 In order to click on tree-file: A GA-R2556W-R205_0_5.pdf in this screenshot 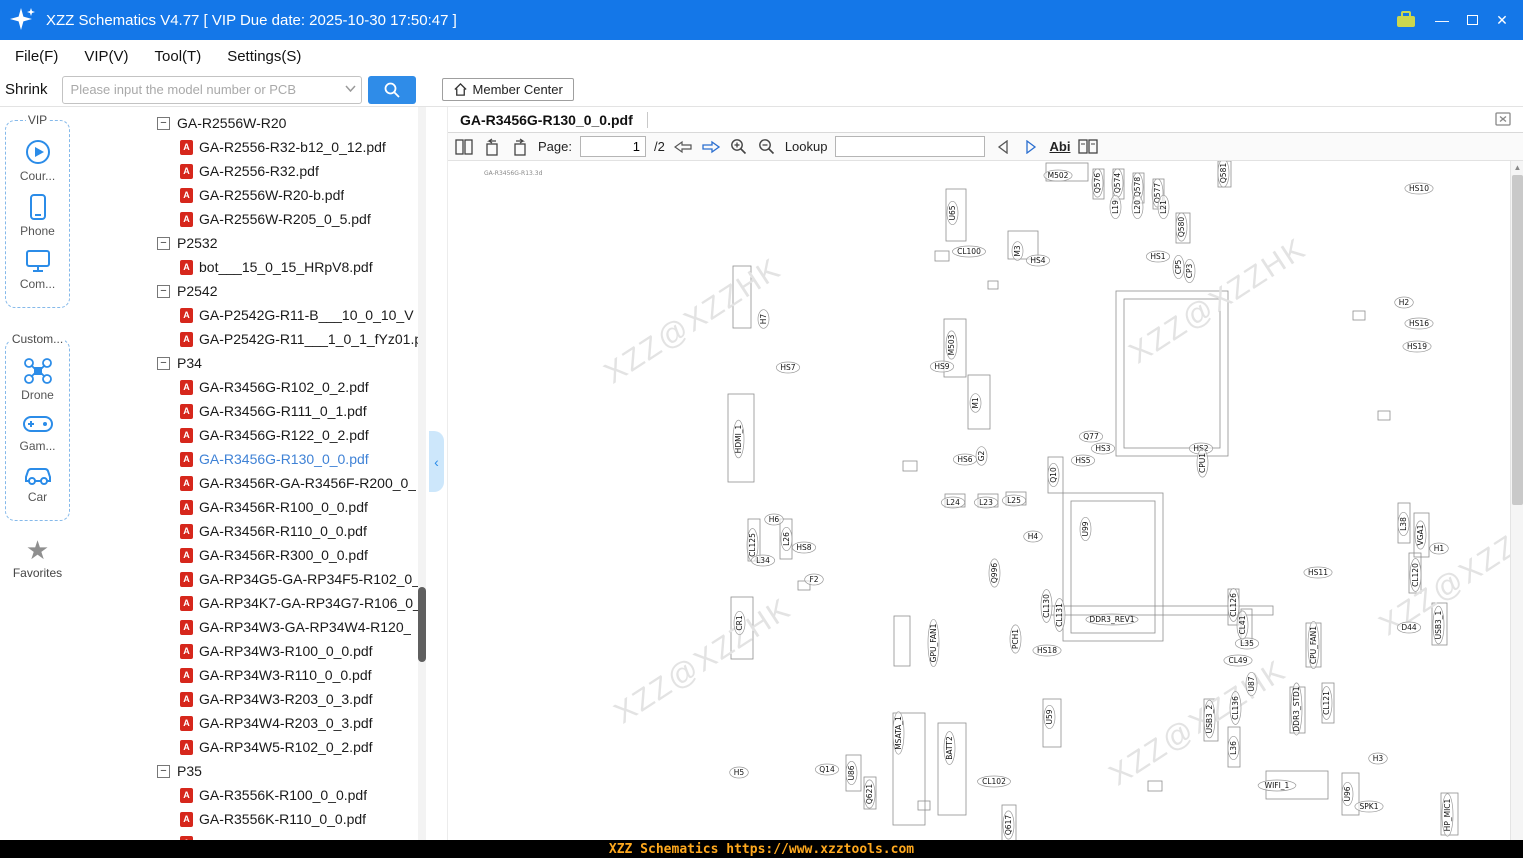, I will do `click(261, 219)`.